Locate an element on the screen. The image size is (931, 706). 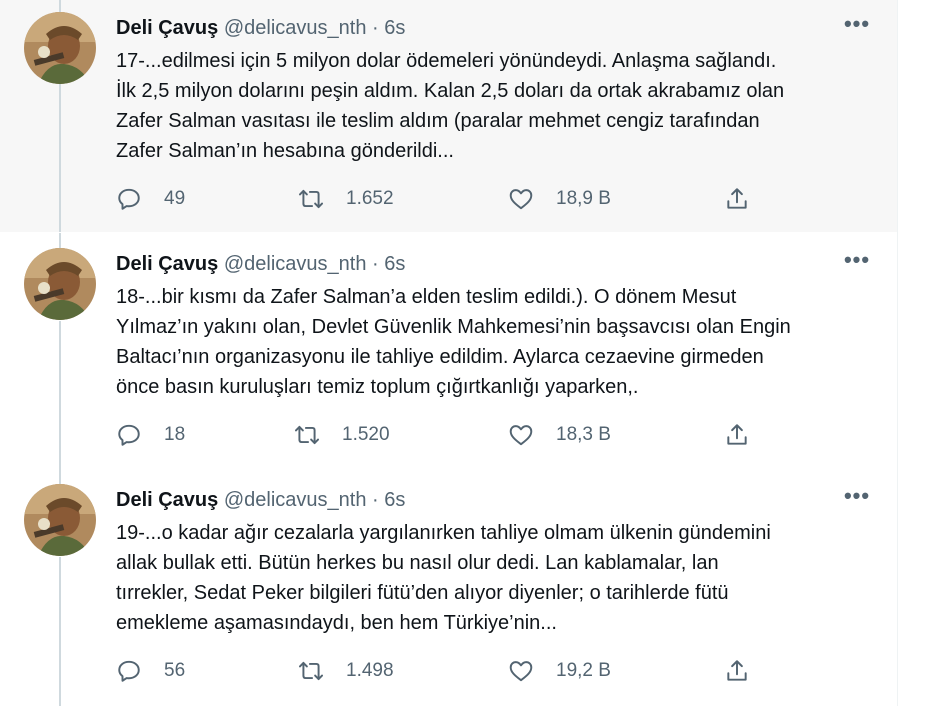
reply-count: 56 is located at coordinates (175, 670).